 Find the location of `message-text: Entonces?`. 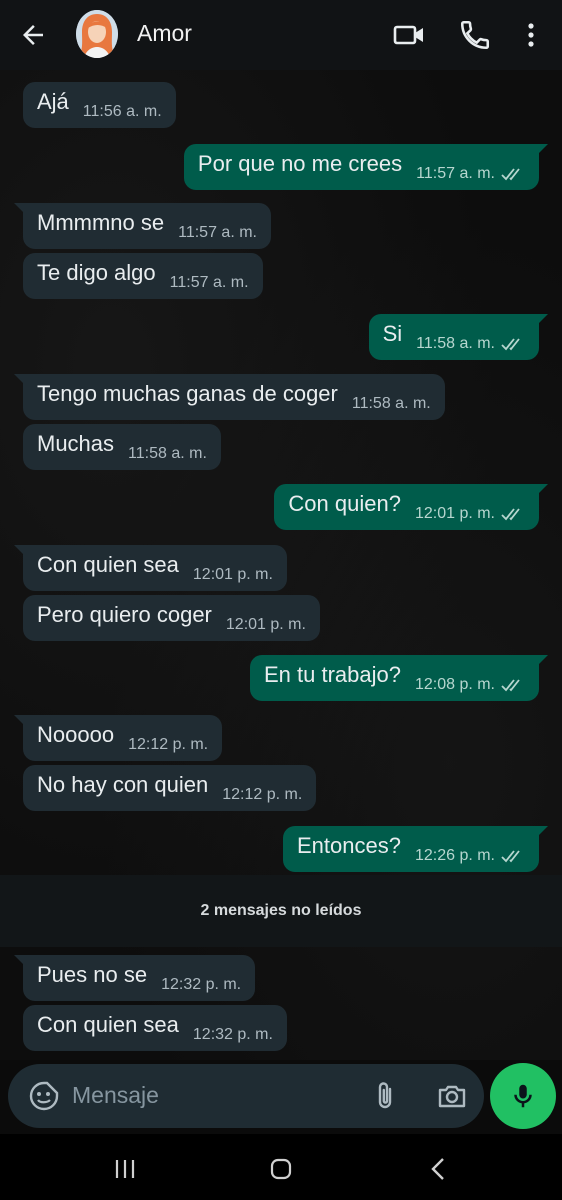

message-text: Entonces? is located at coordinates (348, 845).